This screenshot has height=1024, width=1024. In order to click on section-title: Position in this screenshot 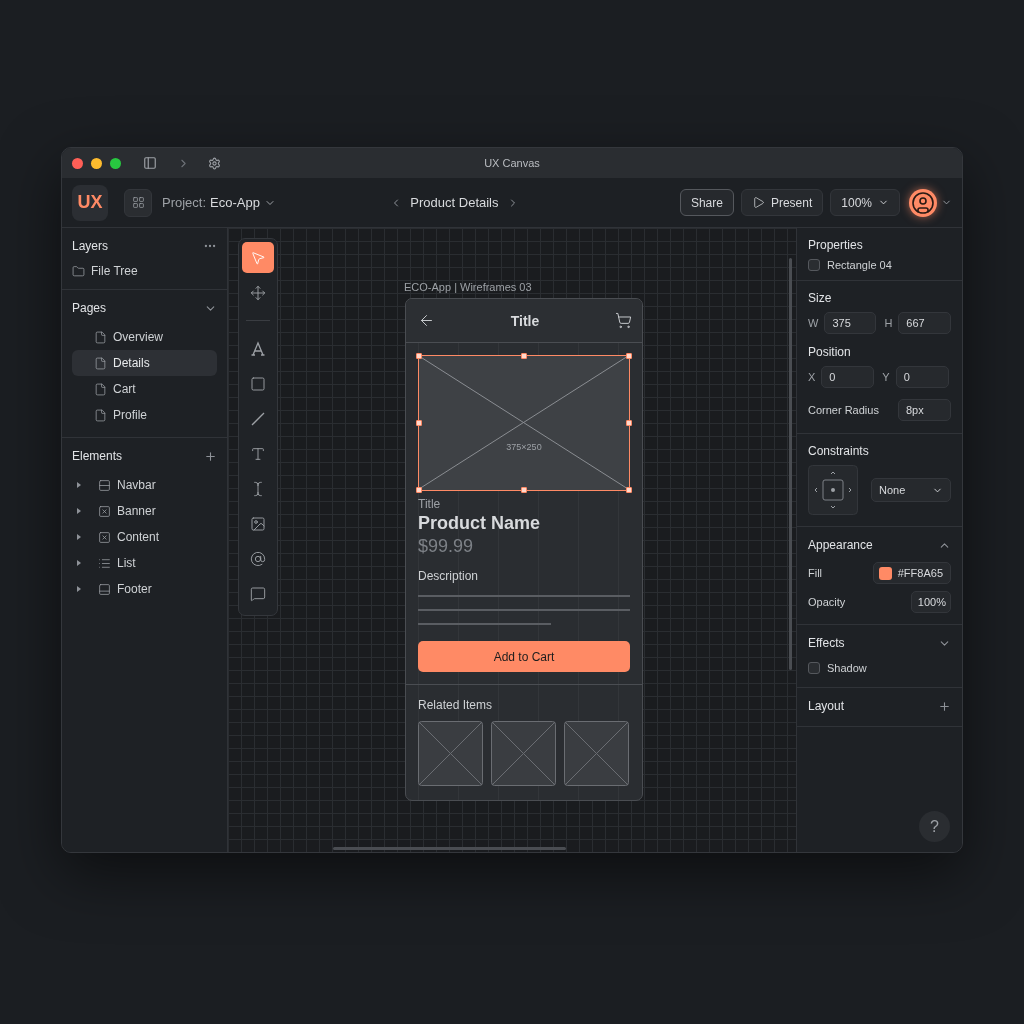, I will do `click(830, 352)`.